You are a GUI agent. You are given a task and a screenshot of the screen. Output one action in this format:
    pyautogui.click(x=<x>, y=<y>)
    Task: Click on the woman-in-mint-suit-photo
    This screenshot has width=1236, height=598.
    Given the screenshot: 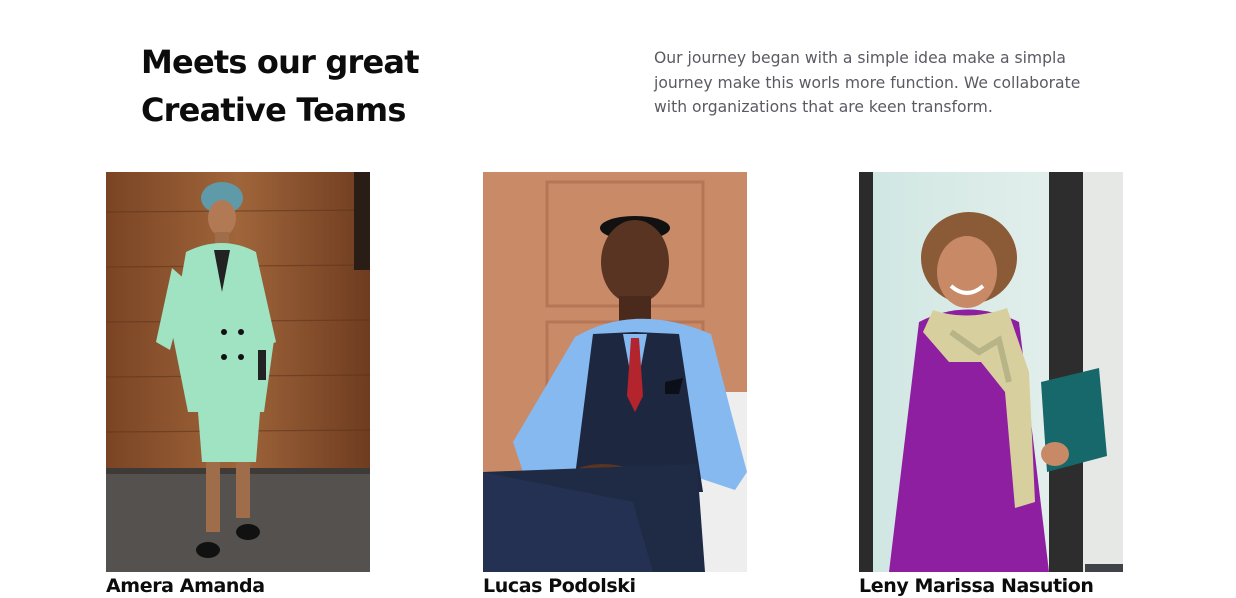 What is the action you would take?
    pyautogui.click(x=238, y=372)
    